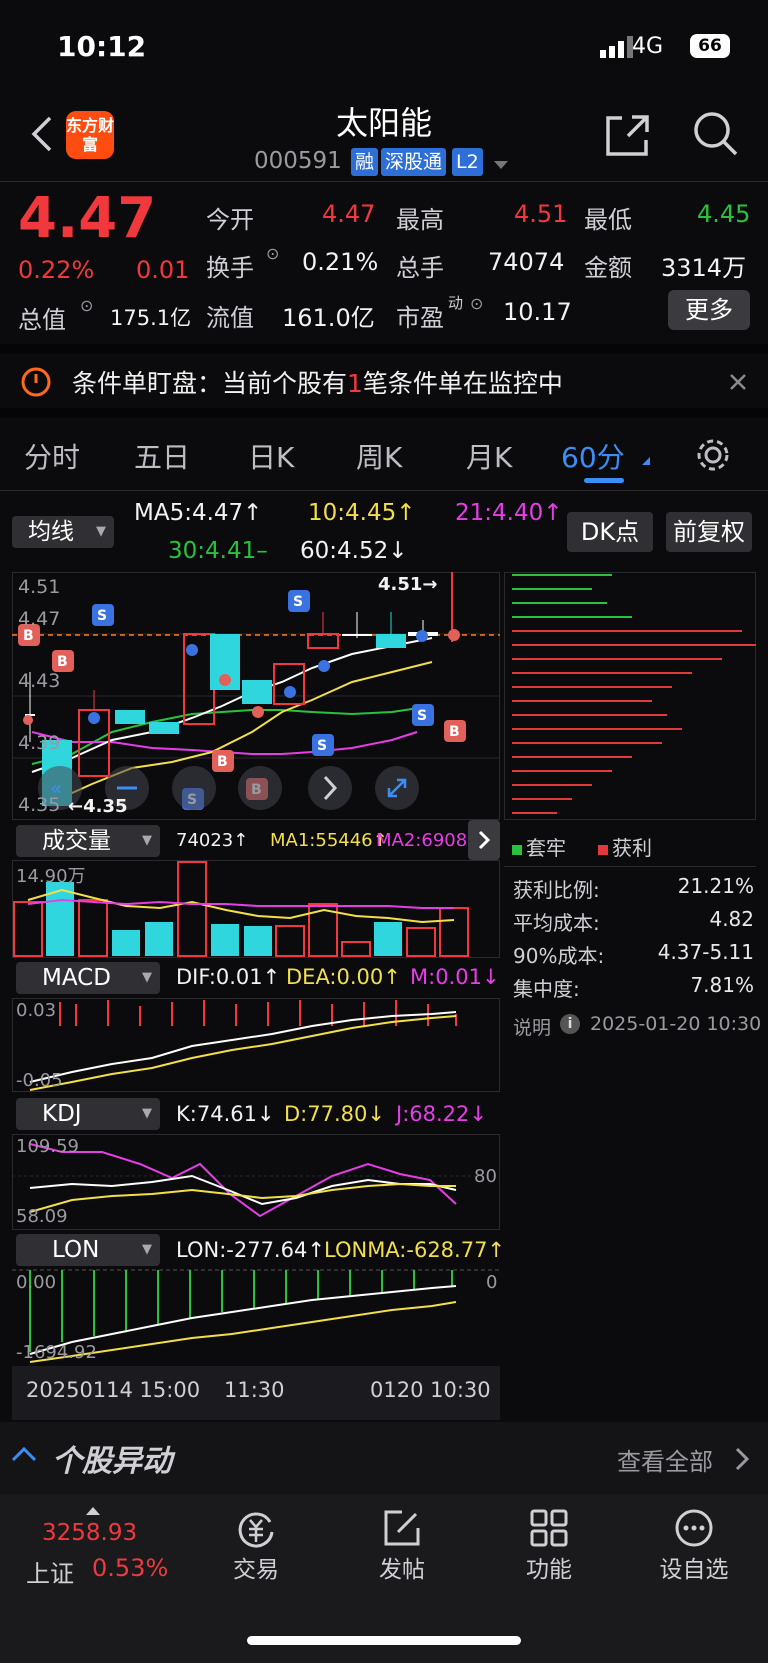 The height and width of the screenshot is (1663, 768). Describe the element at coordinates (383, 123) in the screenshot. I see `stock-name: 太阳能` at that location.